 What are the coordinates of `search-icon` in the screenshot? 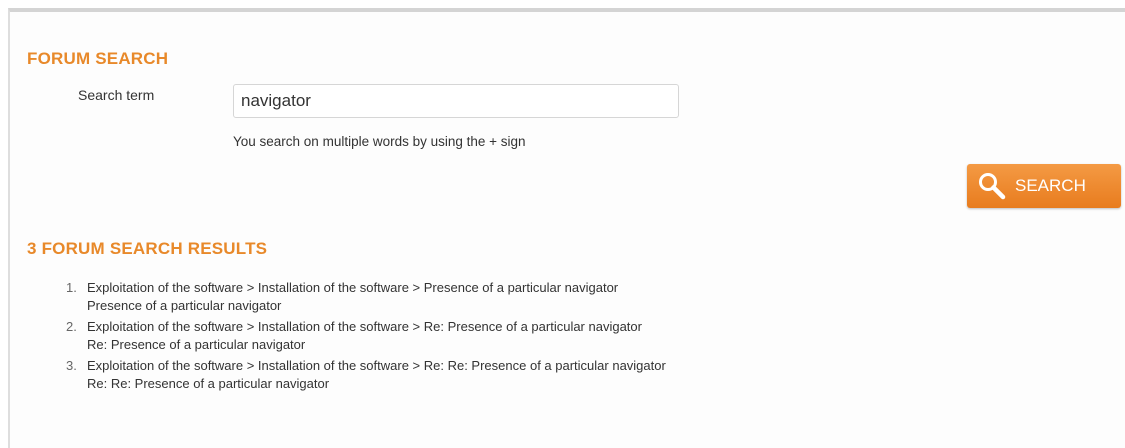 It's located at (992, 186).